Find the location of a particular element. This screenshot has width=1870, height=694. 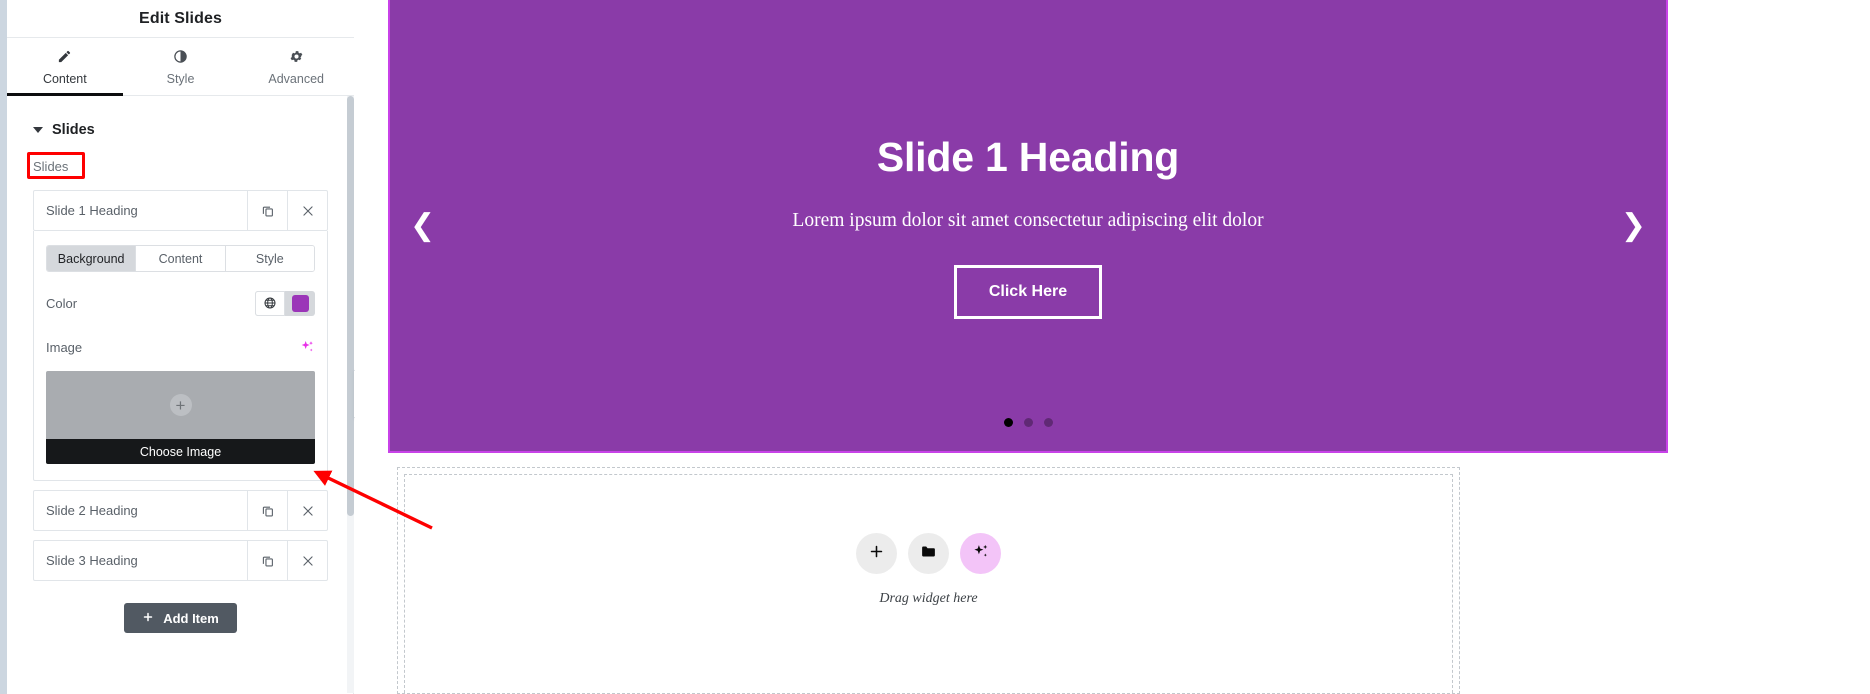

repeater-item-1-header: Slide 1 Heading is located at coordinates (180, 210).